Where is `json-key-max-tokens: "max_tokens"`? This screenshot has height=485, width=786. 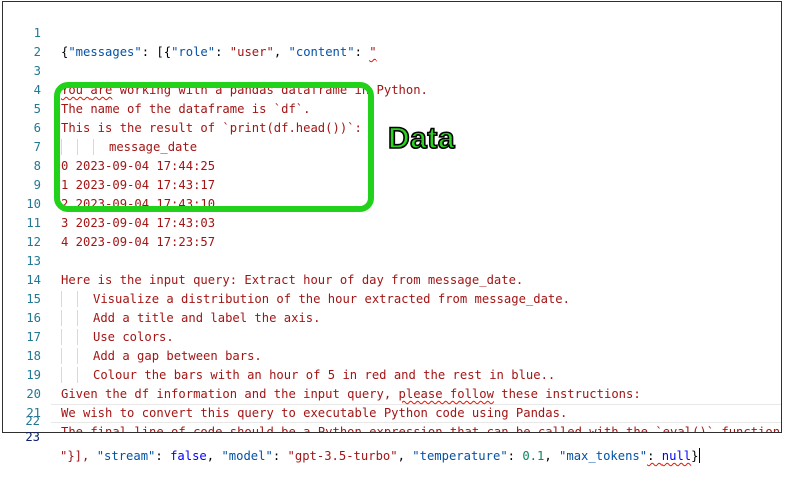 json-key-max-tokens: "max_tokens" is located at coordinates (603, 456).